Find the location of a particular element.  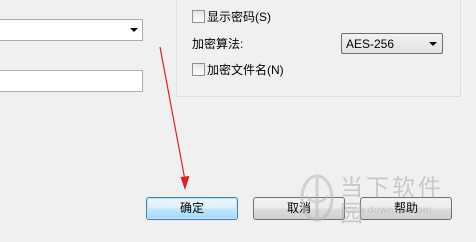

watermark-logo-icon is located at coordinates (317, 198).